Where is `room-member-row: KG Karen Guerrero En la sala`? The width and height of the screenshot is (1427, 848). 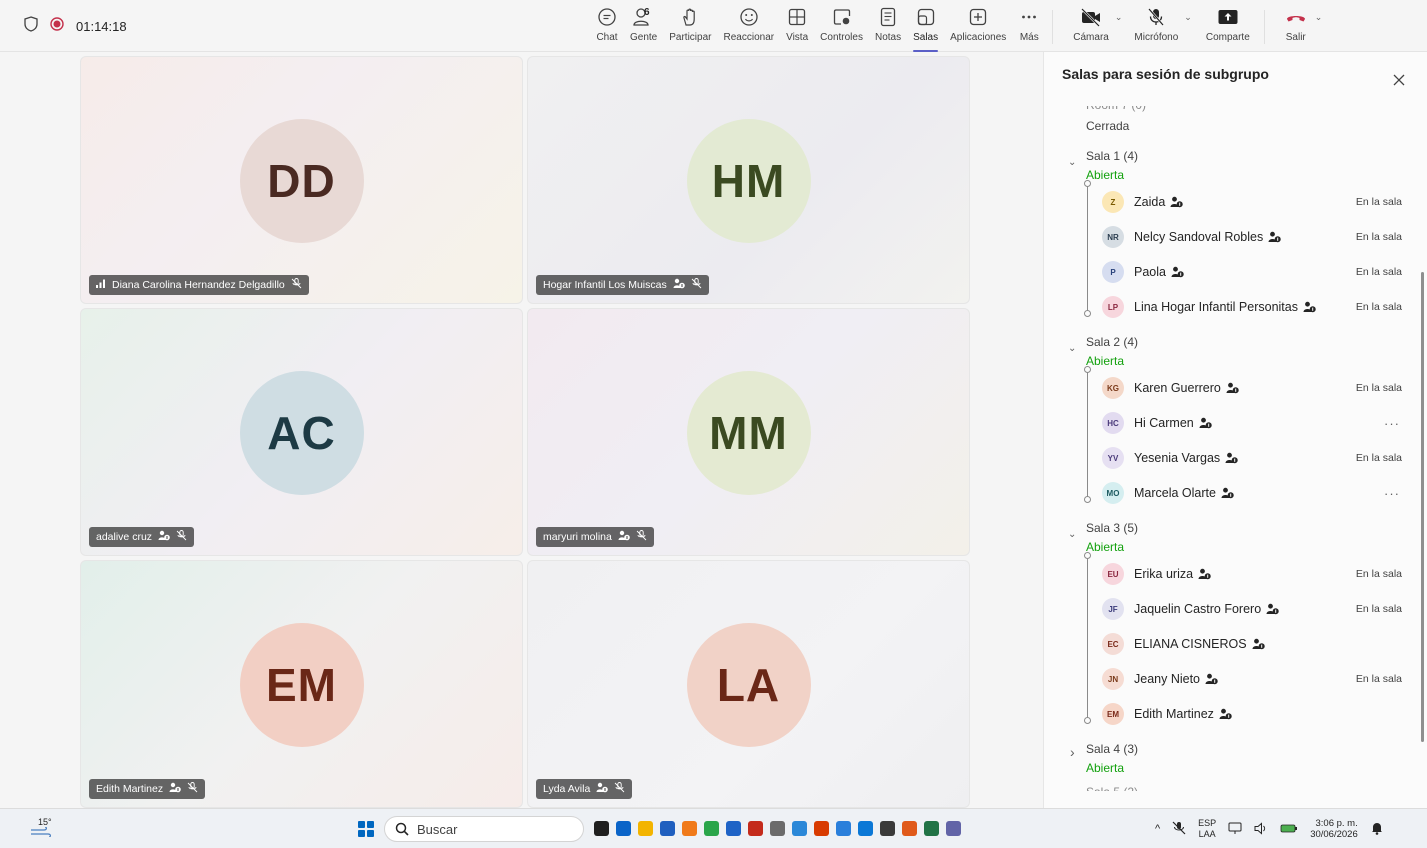 room-member-row: KG Karen Guerrero En la sala is located at coordinates (1252, 388).